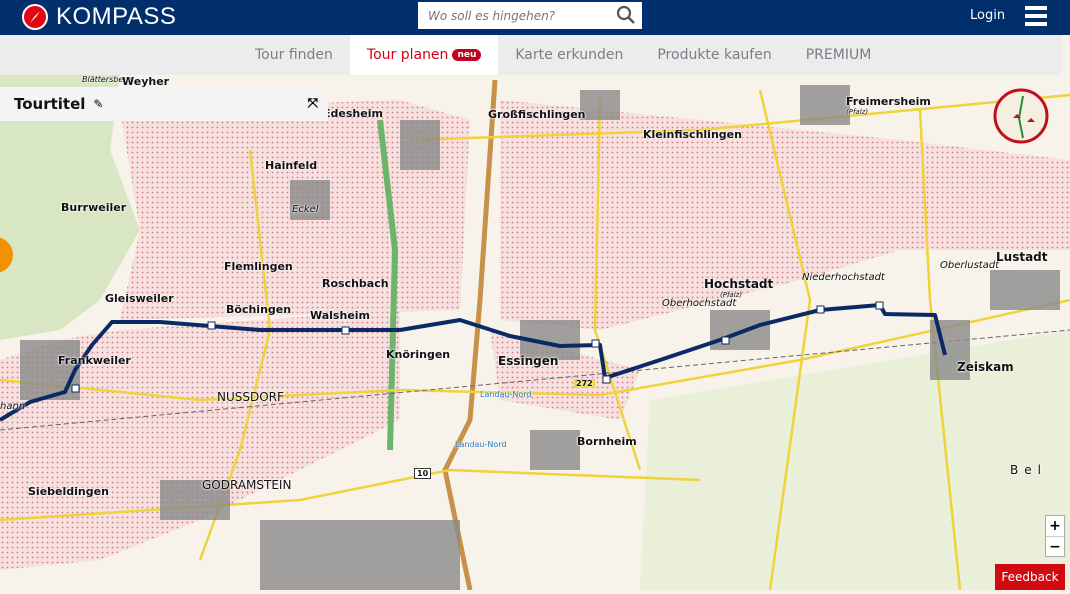 The width and height of the screenshot is (1070, 594). I want to click on kompass-logo: KOMPASS, so click(99, 17).